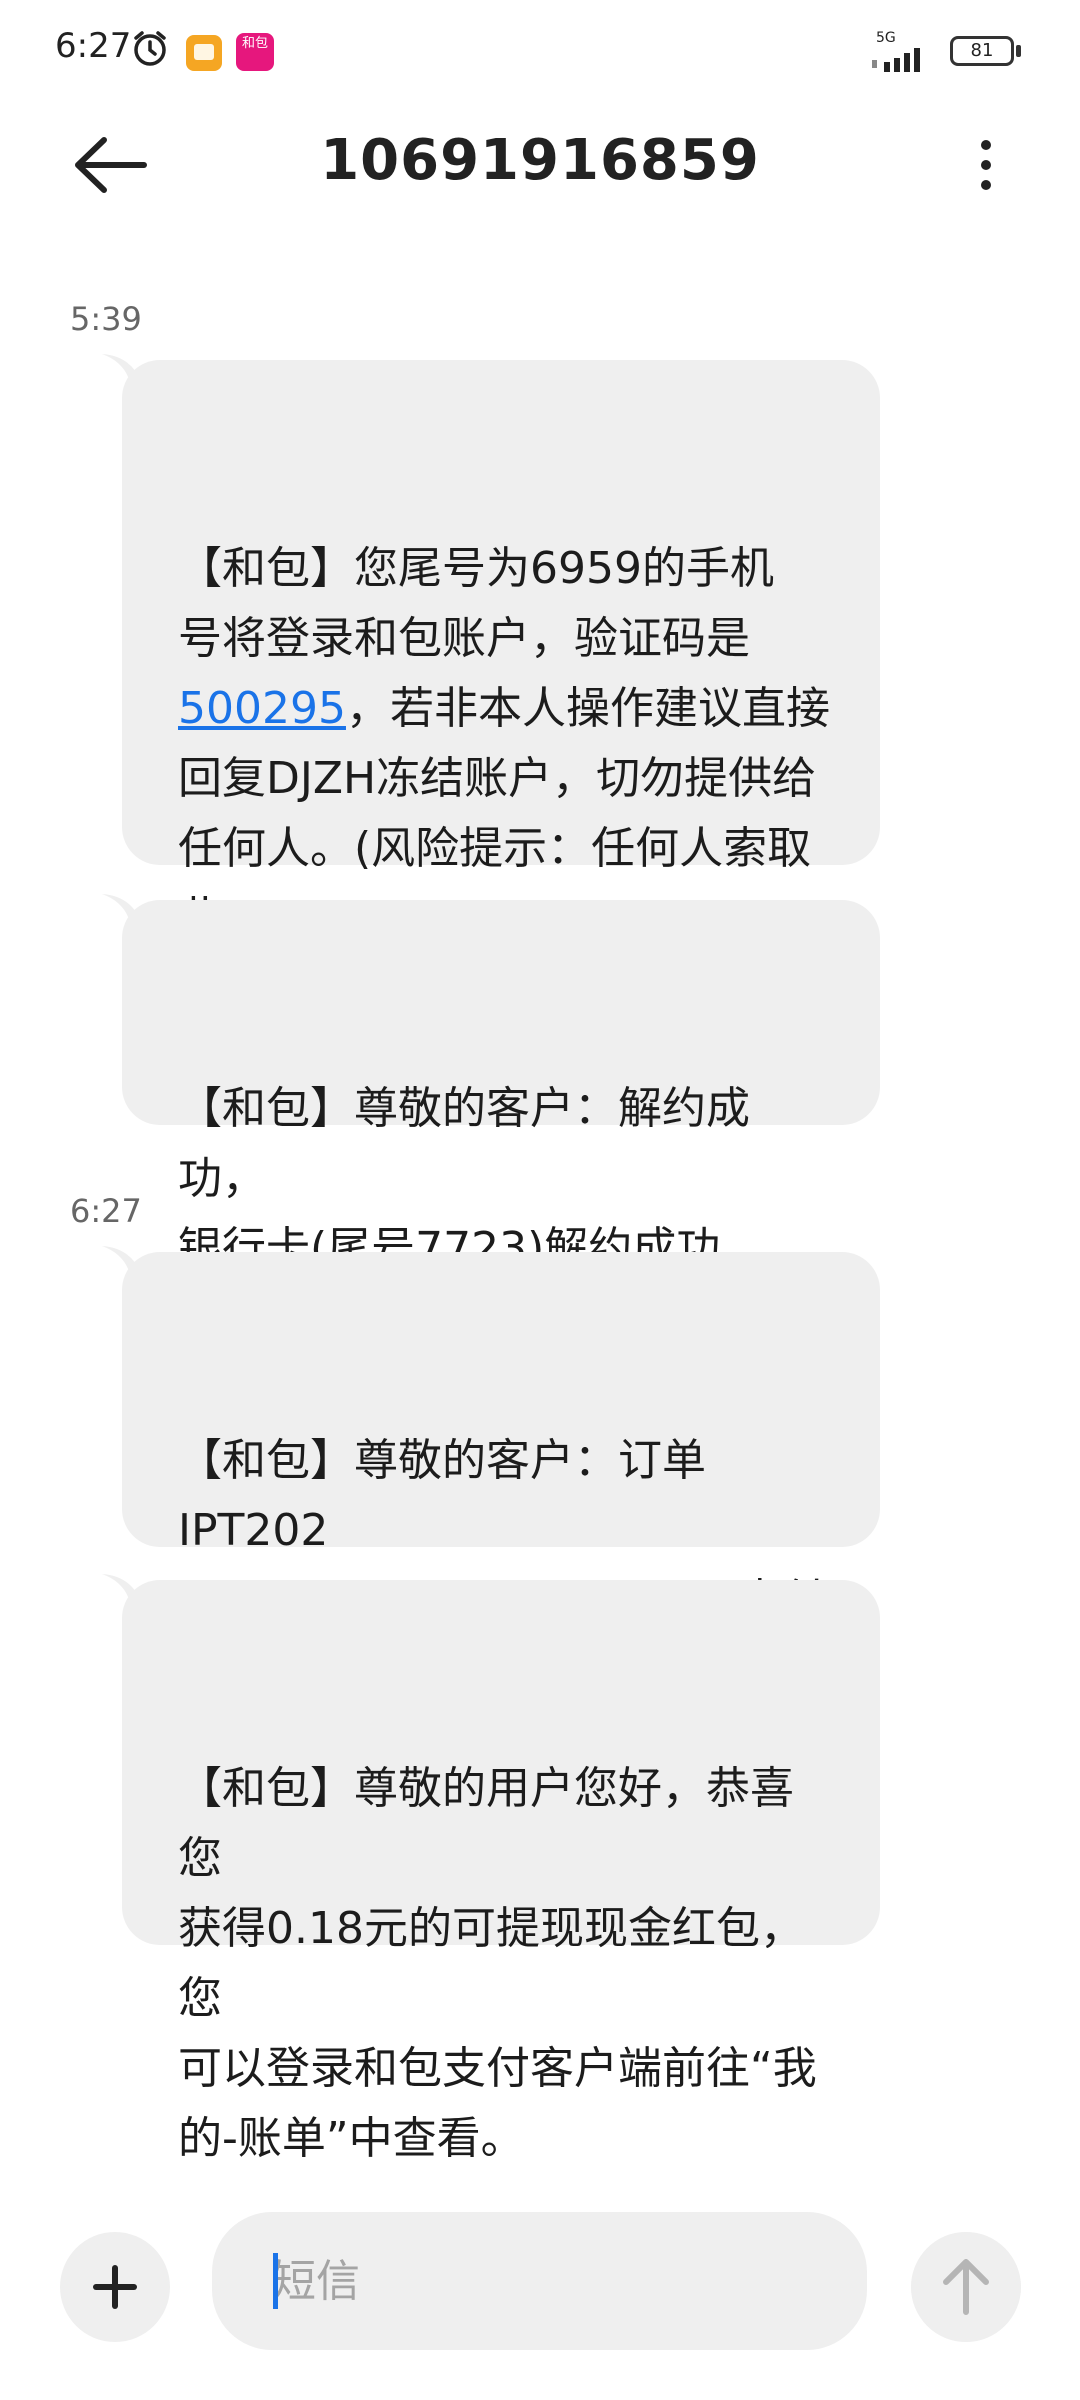  Describe the element at coordinates (476, 603) in the screenshot. I see `message-text: 【和包】您尾号为6959的手机 号将登录和包账户，验证码是` at that location.